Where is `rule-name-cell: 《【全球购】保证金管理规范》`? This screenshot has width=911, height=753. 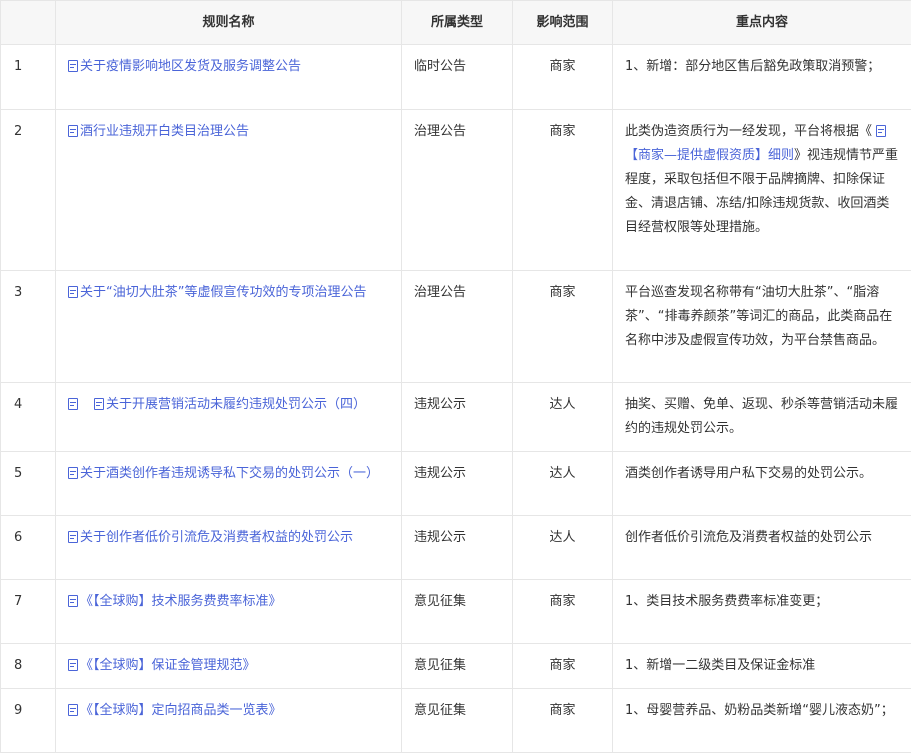
rule-name-cell: 《【全球购】保证金管理规范》 is located at coordinates (229, 666).